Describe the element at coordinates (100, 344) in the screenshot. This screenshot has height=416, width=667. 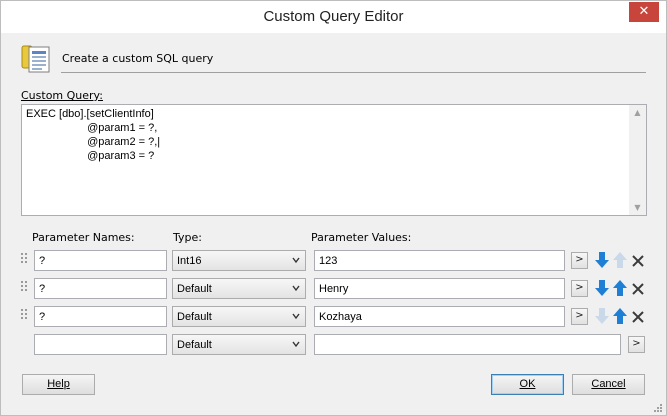
I see `parameter-name-input` at that location.